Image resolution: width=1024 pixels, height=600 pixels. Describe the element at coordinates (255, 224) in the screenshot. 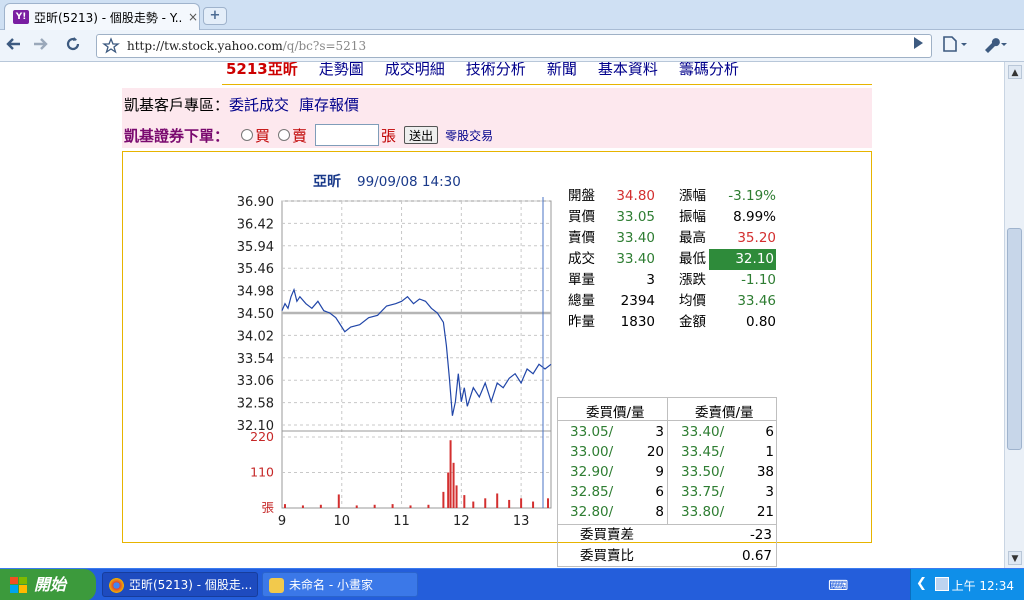

I see `y-tick-label: 36.42` at that location.